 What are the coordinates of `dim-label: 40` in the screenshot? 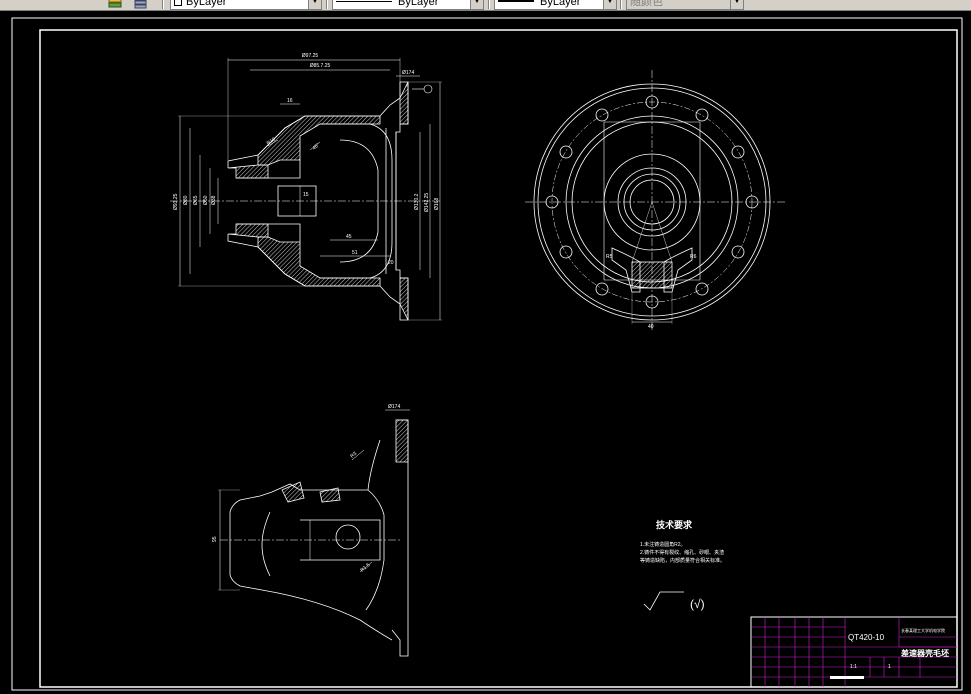 It's located at (651, 327).